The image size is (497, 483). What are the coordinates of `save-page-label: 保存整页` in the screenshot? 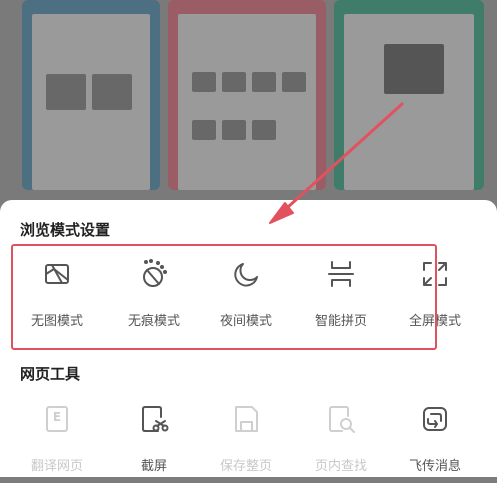 It's located at (245, 466).